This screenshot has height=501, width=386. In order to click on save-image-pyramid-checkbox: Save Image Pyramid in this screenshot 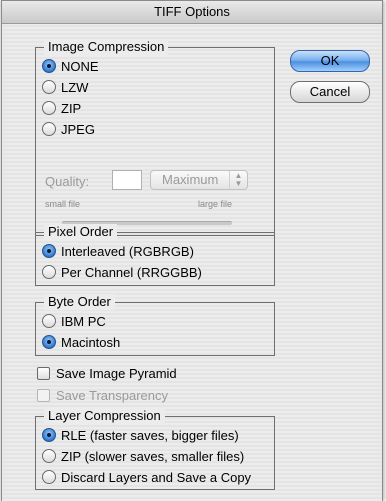, I will do `click(107, 373)`.